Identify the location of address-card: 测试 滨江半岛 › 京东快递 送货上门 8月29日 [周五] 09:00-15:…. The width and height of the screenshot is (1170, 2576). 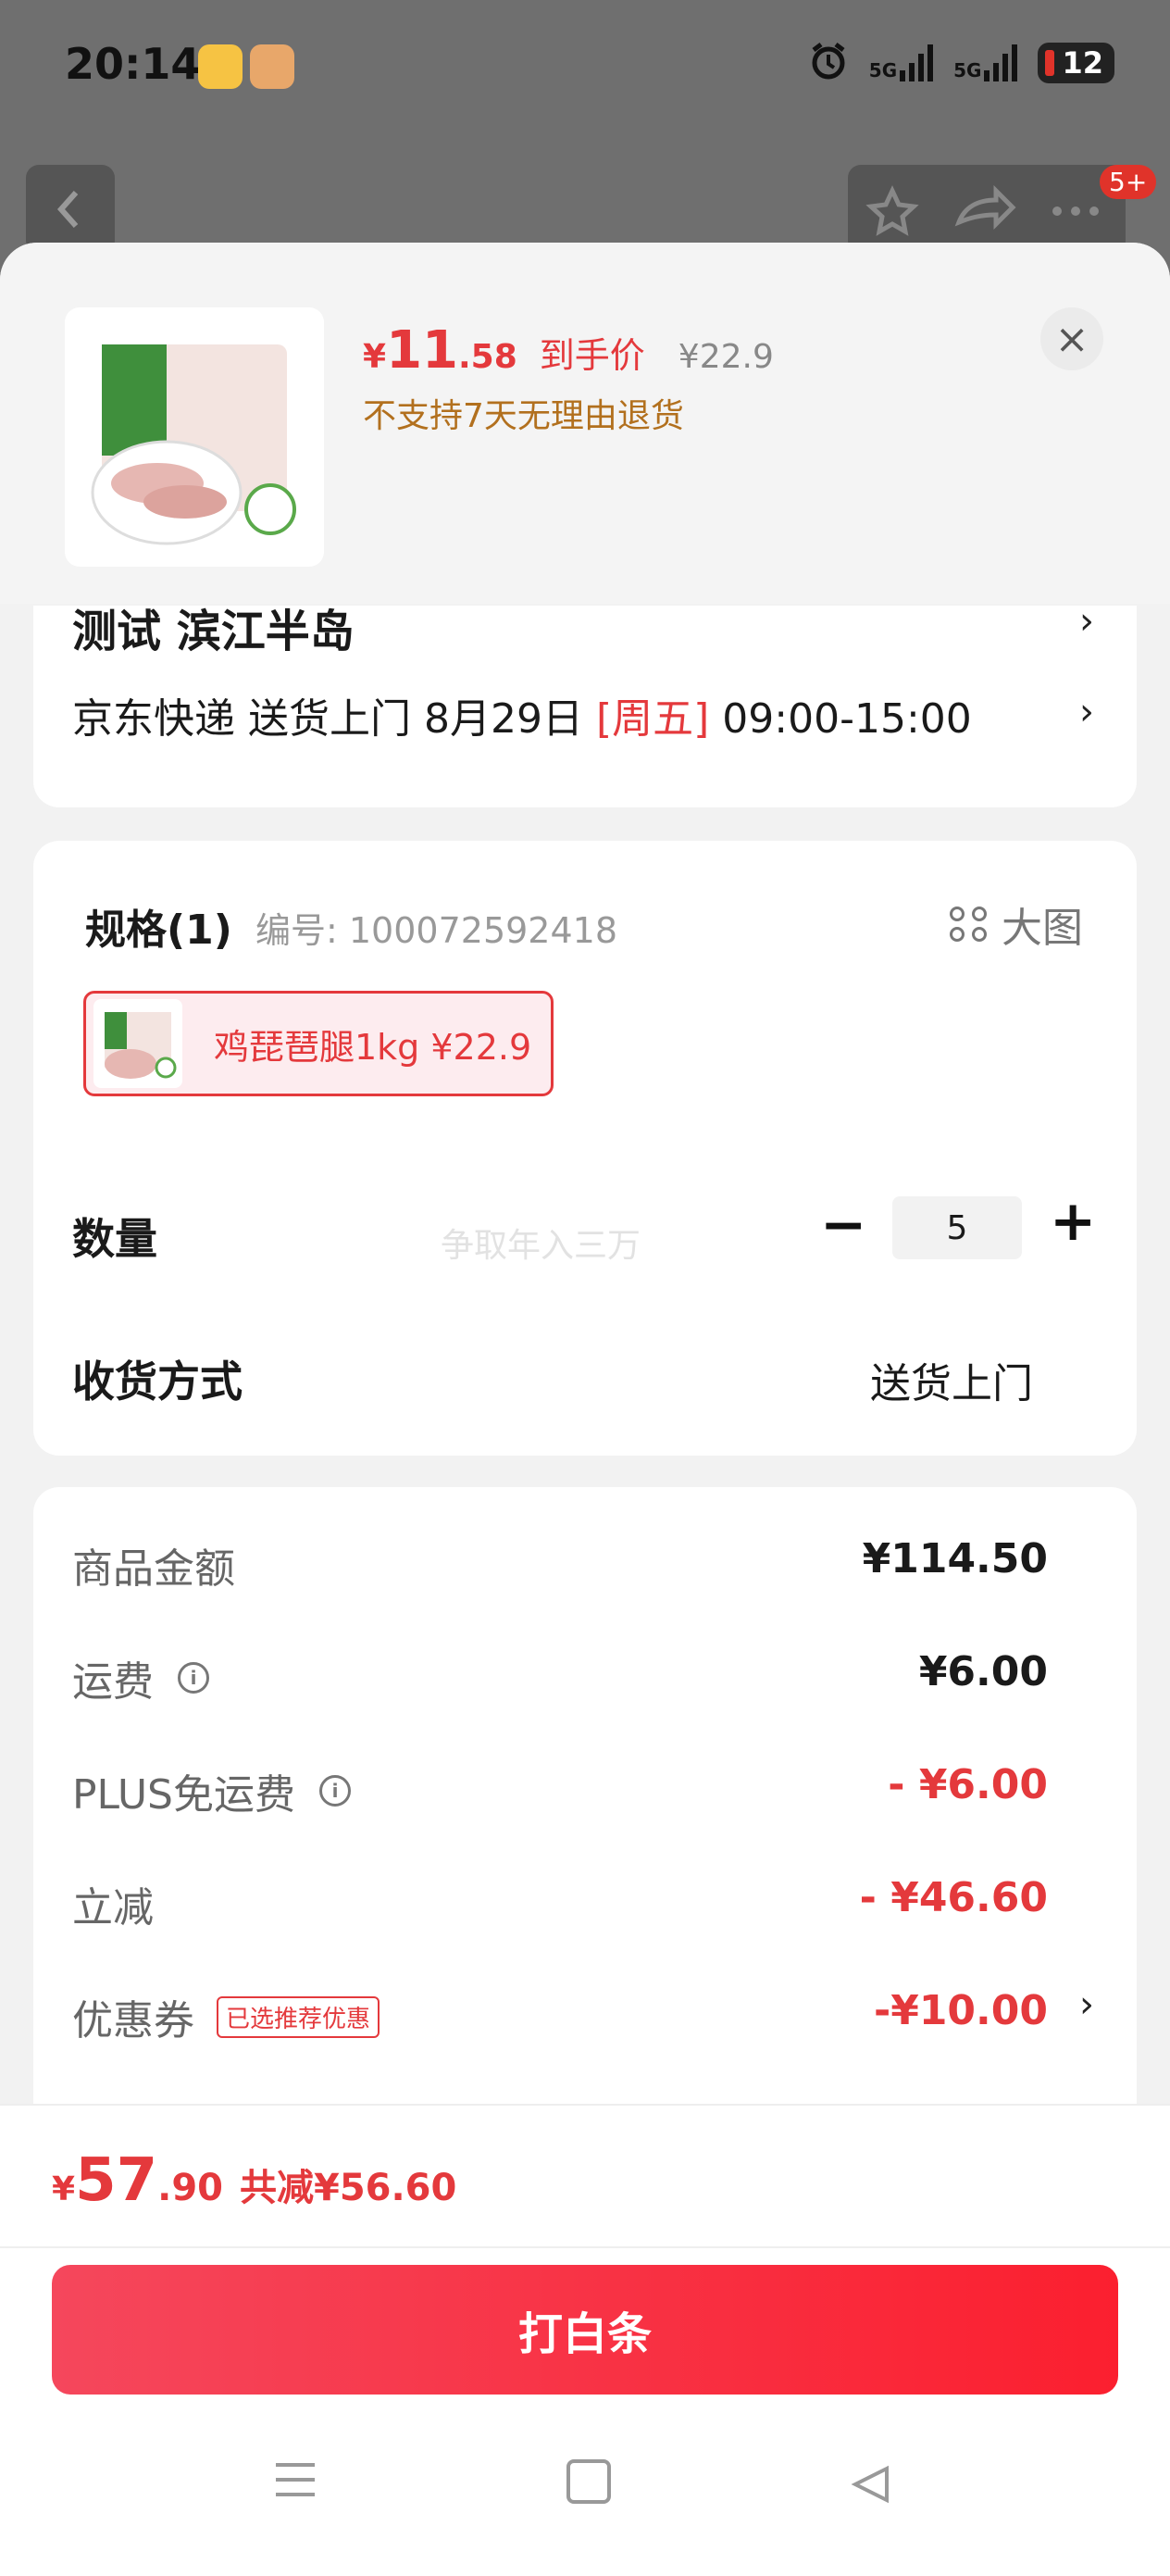
(585, 704).